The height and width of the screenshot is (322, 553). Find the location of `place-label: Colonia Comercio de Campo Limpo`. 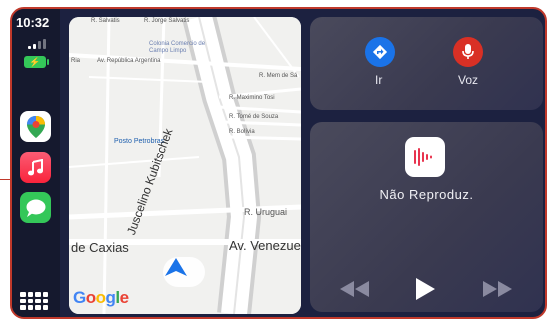

place-label: Colonia Comercio de Campo Limpo is located at coordinates (177, 47).